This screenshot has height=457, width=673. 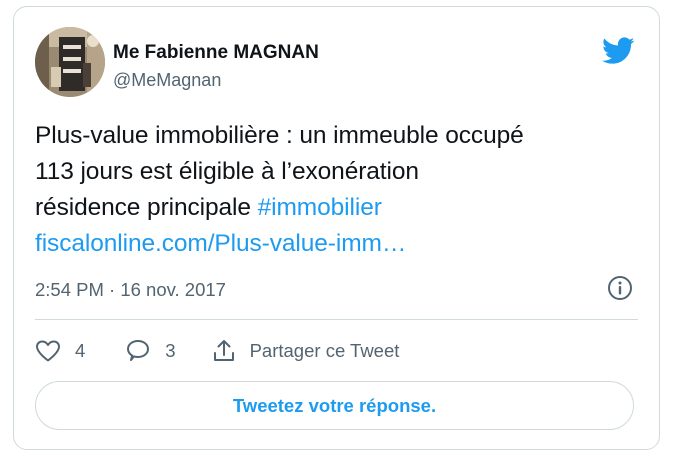 What do you see at coordinates (170, 350) in the screenshot?
I see `reply-count: 3` at bounding box center [170, 350].